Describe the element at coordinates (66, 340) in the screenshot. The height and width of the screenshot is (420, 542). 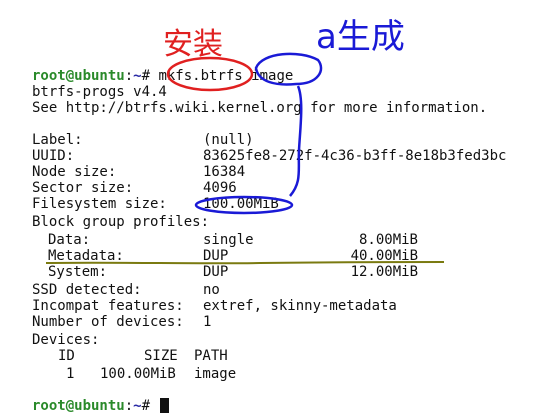
I see `devices-title: Devices:` at that location.